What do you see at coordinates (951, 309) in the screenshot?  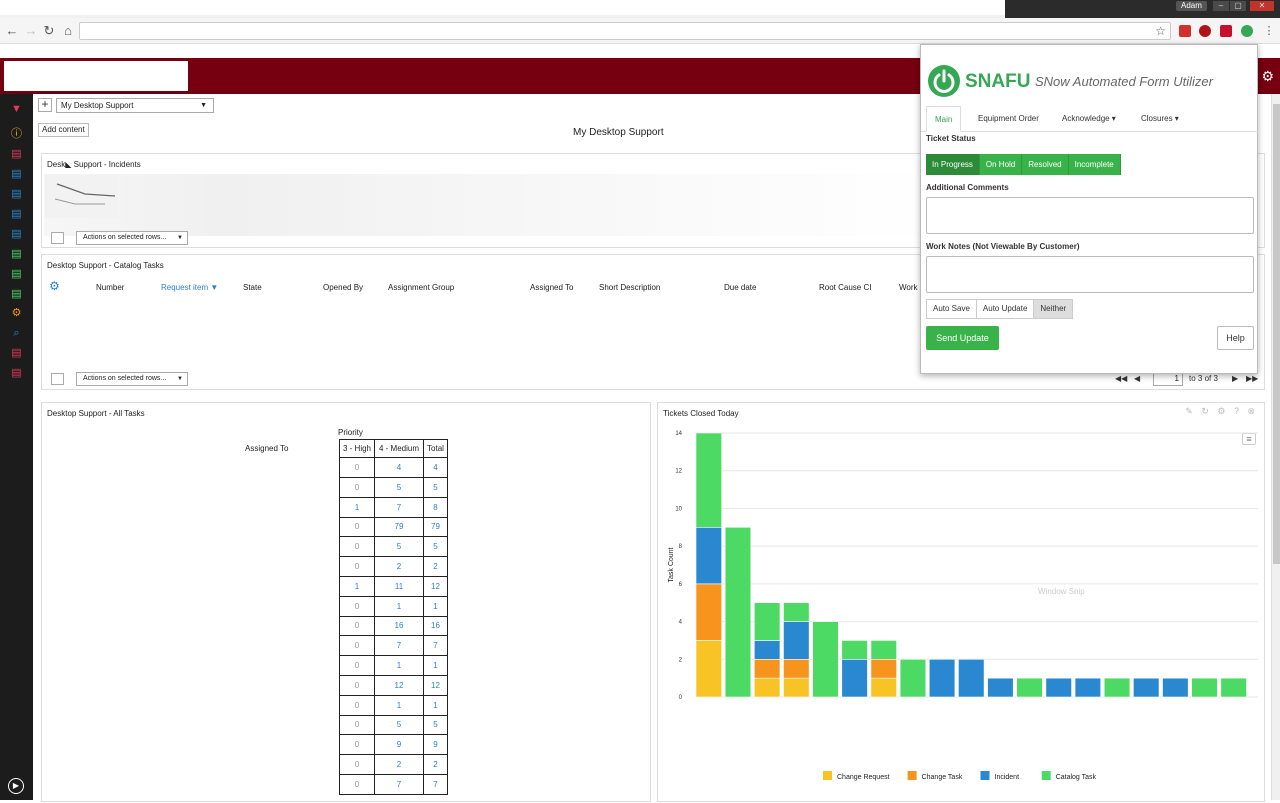 I see `auto-save-button: Auto Save` at bounding box center [951, 309].